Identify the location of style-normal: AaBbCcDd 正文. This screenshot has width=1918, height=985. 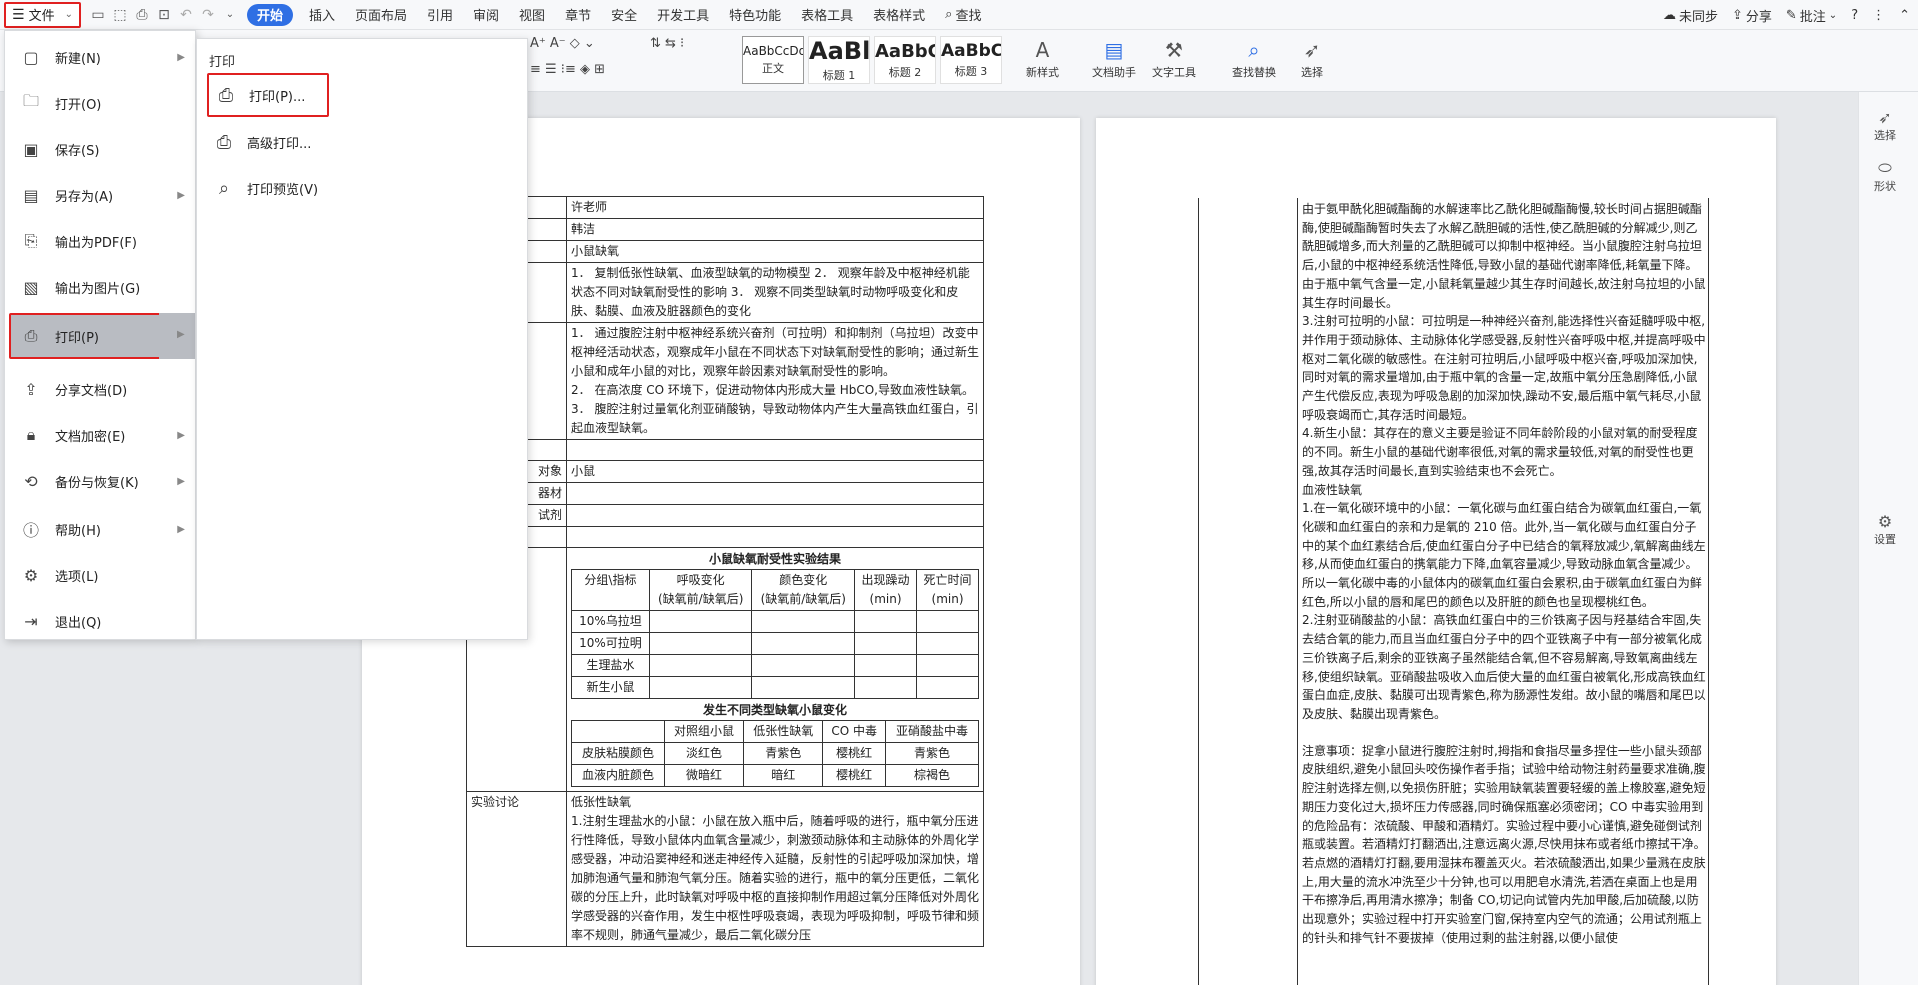
(773, 60).